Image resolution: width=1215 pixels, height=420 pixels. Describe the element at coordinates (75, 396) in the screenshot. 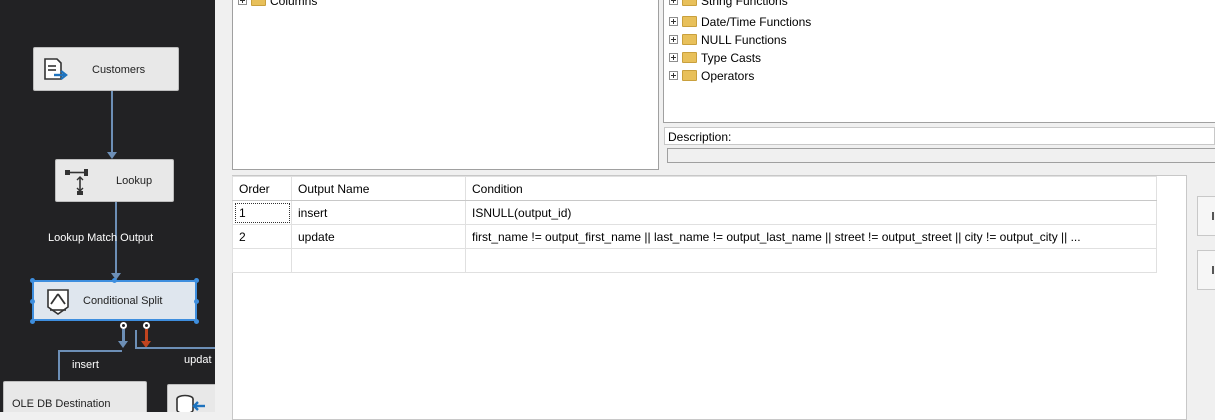

I see `ole-db-destination-task: OLE DB Destination` at that location.